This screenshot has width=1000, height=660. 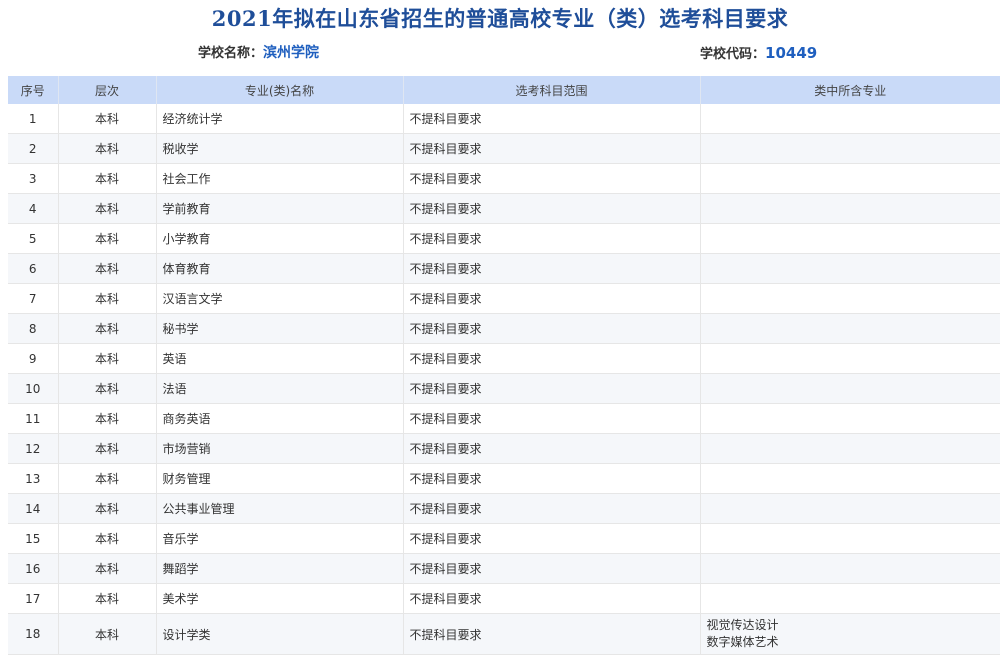 I want to click on table-row: 13 本科 财务管理 不提科目要求, so click(x=504, y=478).